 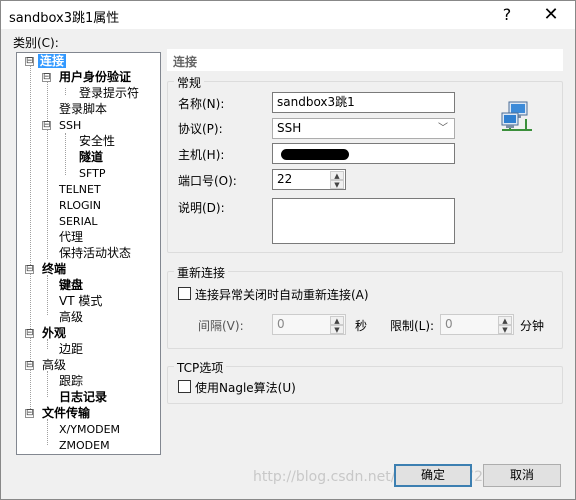 I want to click on tree-item-security: 安全性, so click(x=97, y=141).